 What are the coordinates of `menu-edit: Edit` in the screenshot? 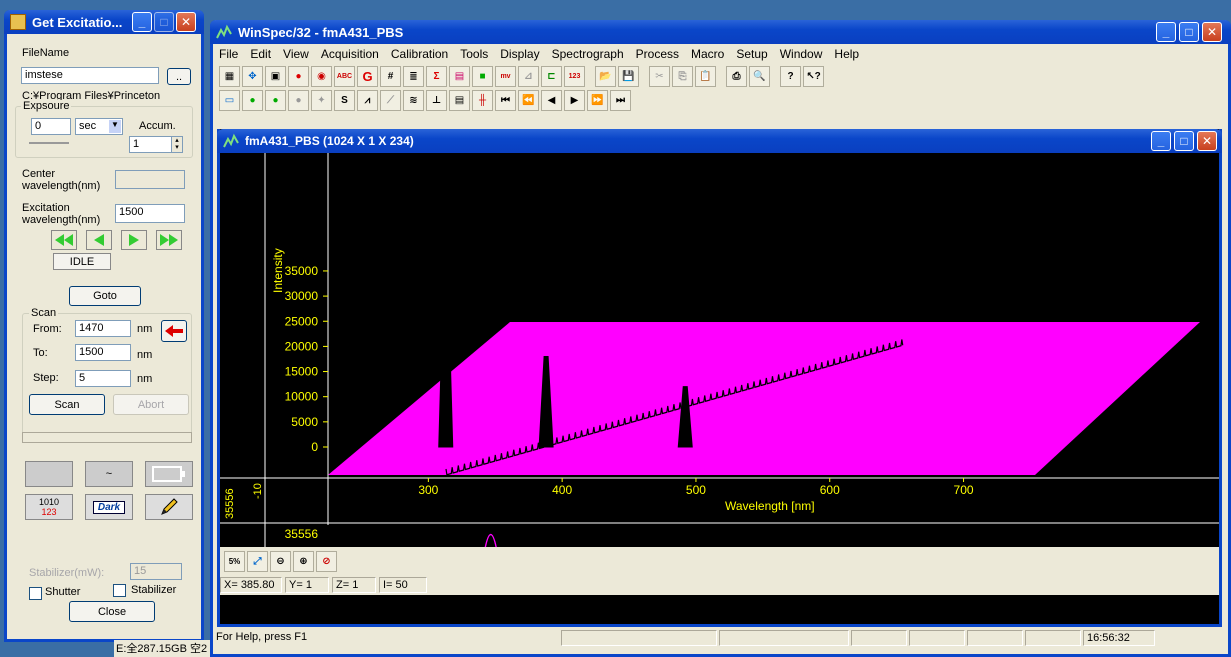 It's located at (260, 54).